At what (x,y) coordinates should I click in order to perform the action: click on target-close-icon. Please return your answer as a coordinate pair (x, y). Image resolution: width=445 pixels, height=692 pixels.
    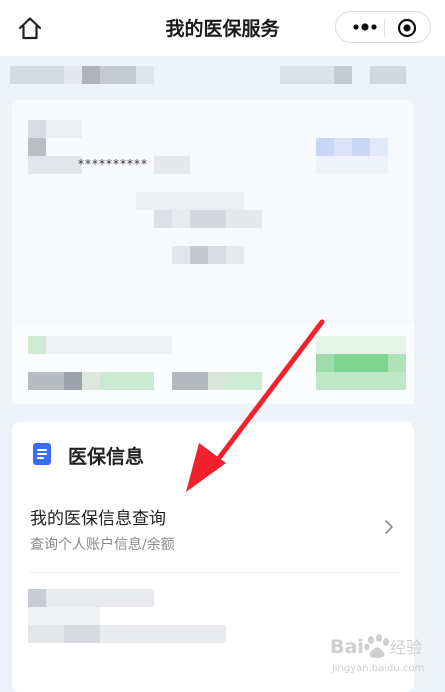
    Looking at the image, I should click on (407, 28).